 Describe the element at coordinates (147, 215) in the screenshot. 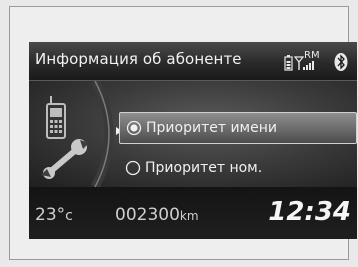

I see `odometer-value: 002300` at that location.